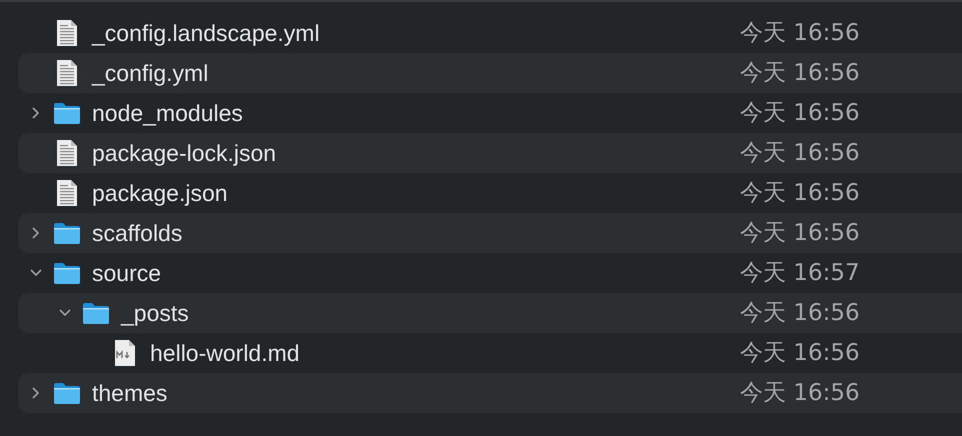 This screenshot has width=962, height=436. Describe the element at coordinates (490, 193) in the screenshot. I see `file-row: package.json 今天 16:56` at that location.